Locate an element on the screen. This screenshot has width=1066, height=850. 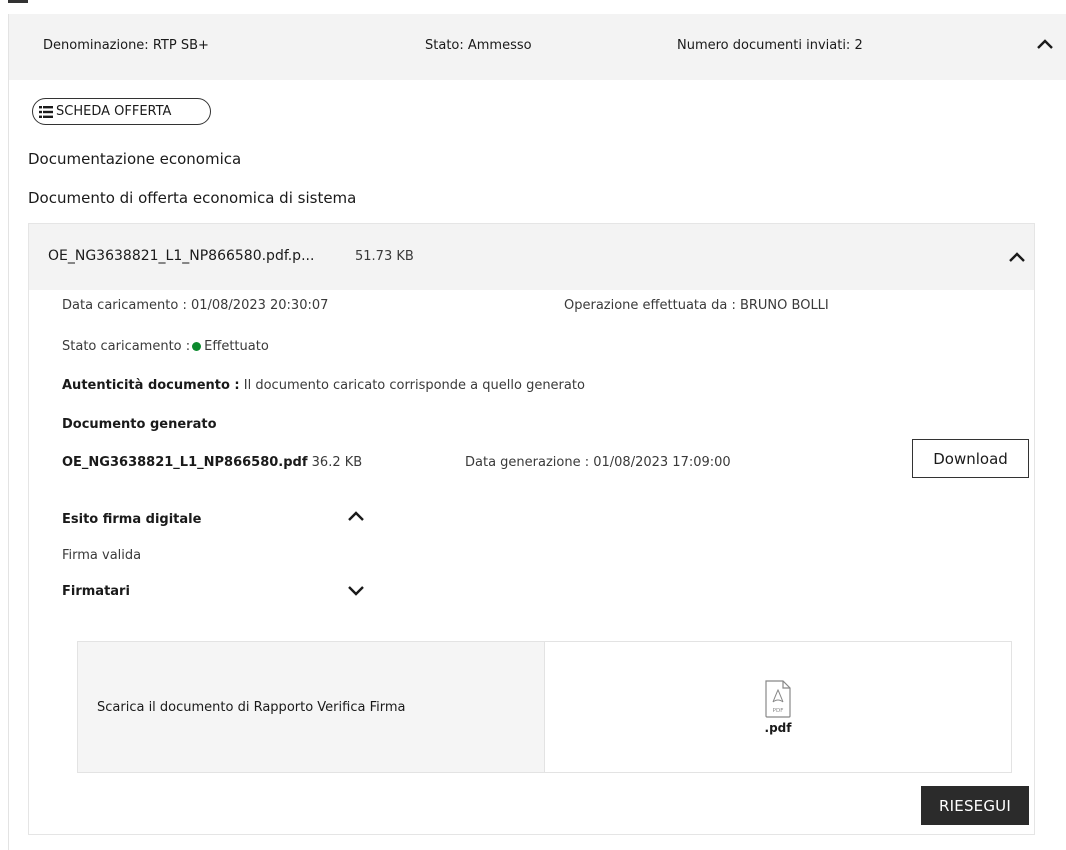
pdf-icon-text: PDF is located at coordinates (778, 711).